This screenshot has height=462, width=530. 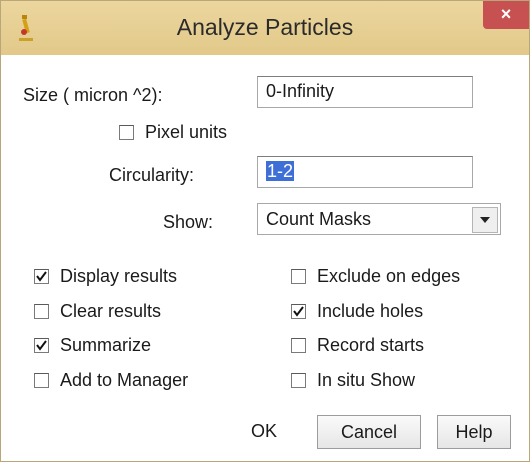 What do you see at coordinates (365, 172) in the screenshot?
I see `circularity-input: 1-2` at bounding box center [365, 172].